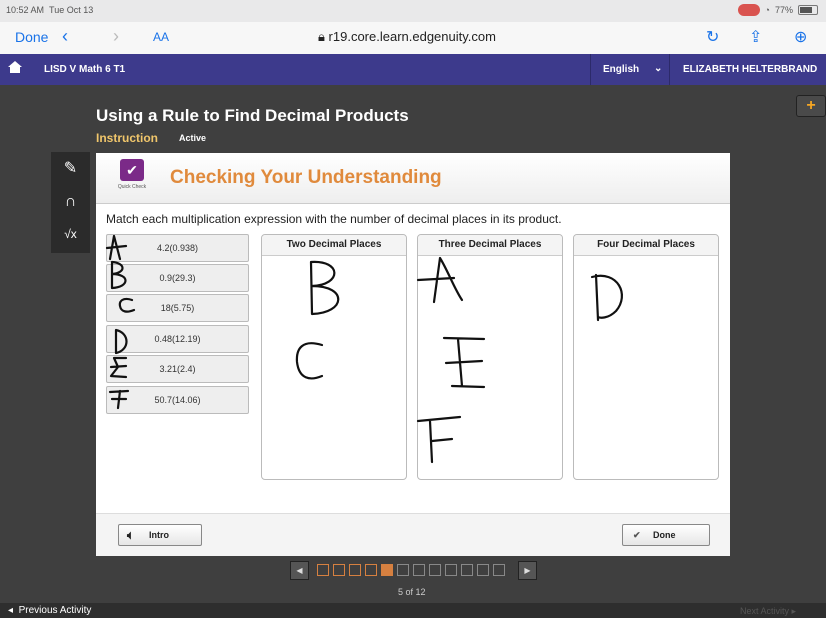 The height and width of the screenshot is (618, 826). I want to click on calculator-icon: √x, so click(70, 234).